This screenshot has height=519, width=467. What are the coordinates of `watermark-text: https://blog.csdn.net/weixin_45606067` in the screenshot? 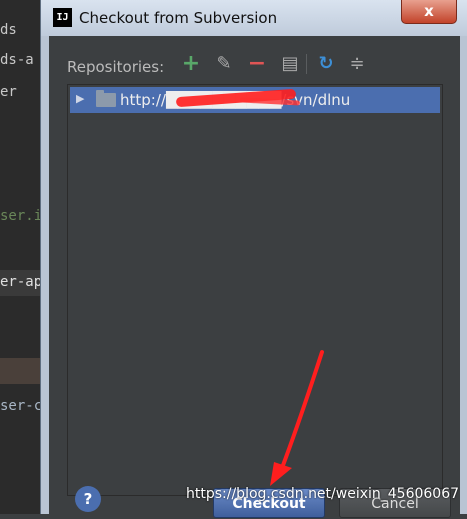 It's located at (323, 494).